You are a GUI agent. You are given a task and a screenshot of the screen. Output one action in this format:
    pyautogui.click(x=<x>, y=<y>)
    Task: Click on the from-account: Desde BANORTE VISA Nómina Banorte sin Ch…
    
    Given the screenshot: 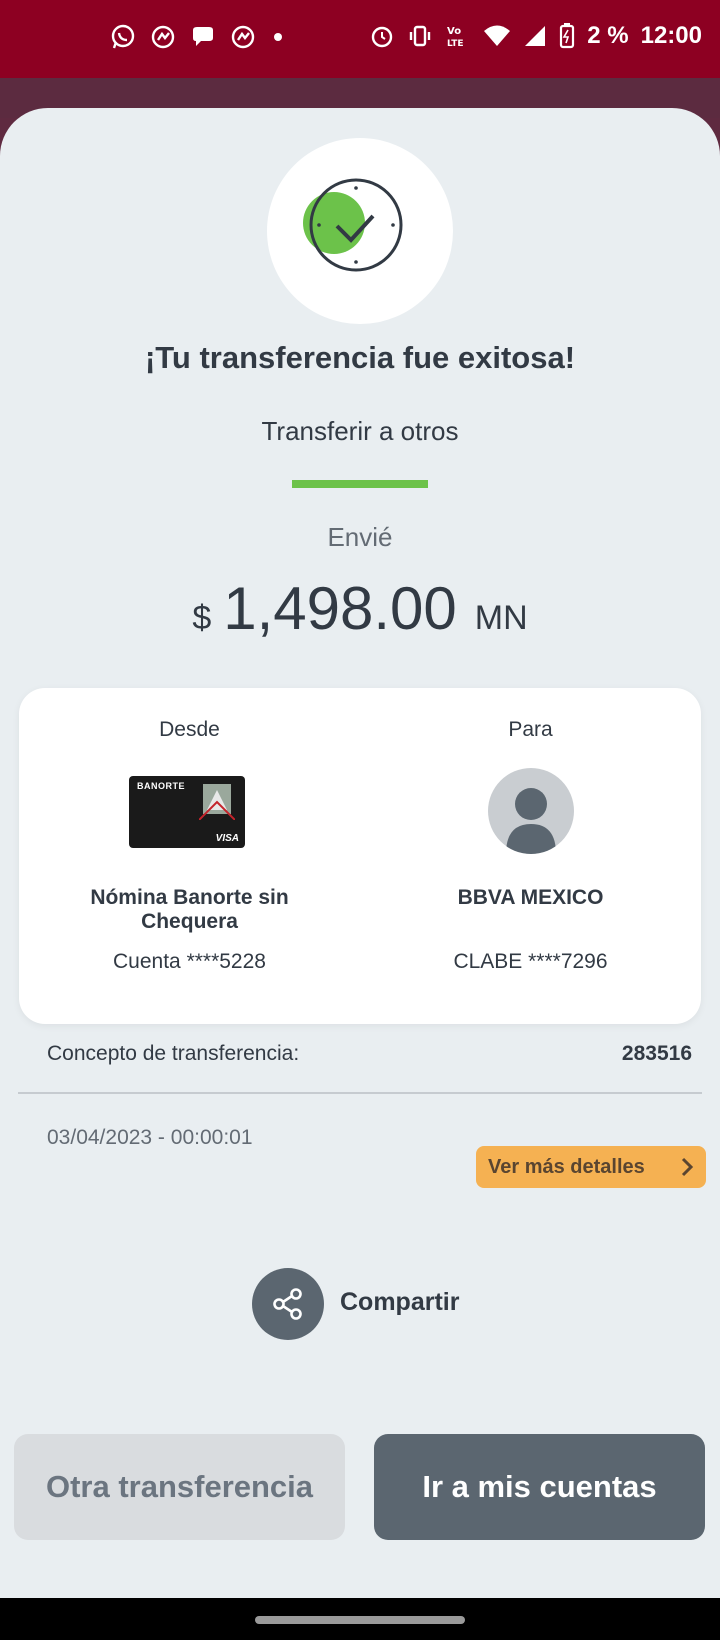 What is the action you would take?
    pyautogui.click(x=189, y=856)
    